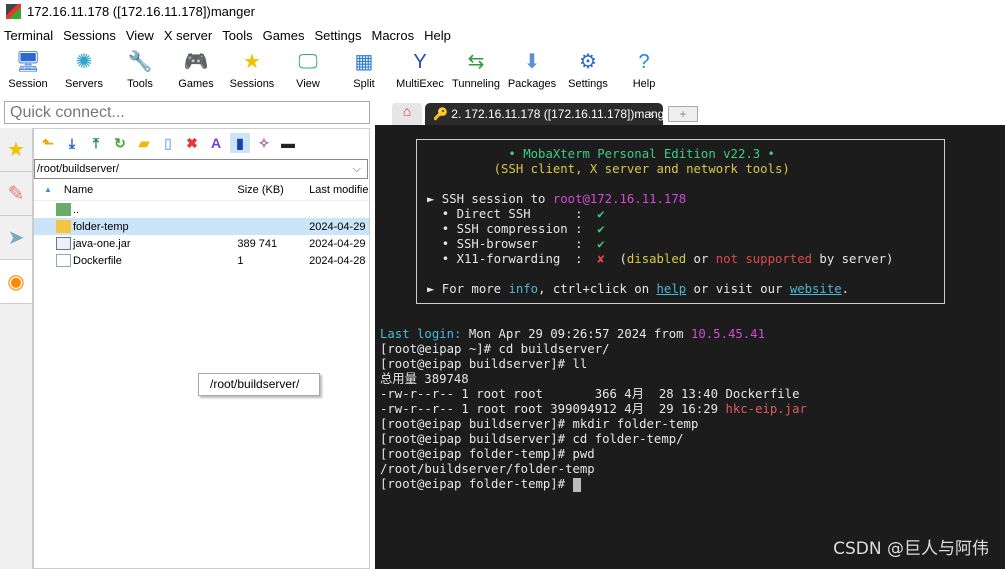 This screenshot has width=1005, height=569. I want to click on menu-help: Help, so click(438, 35).